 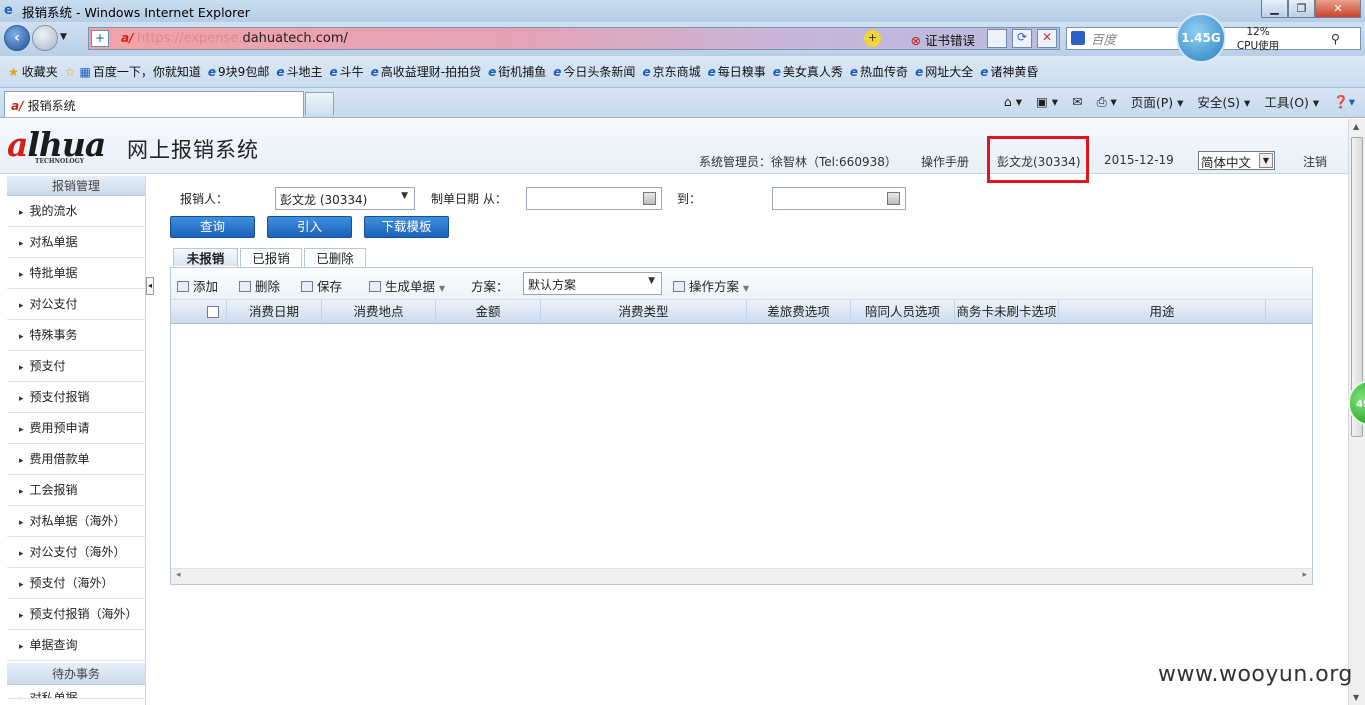 What do you see at coordinates (997, 38) in the screenshot?
I see `compat-icon` at bounding box center [997, 38].